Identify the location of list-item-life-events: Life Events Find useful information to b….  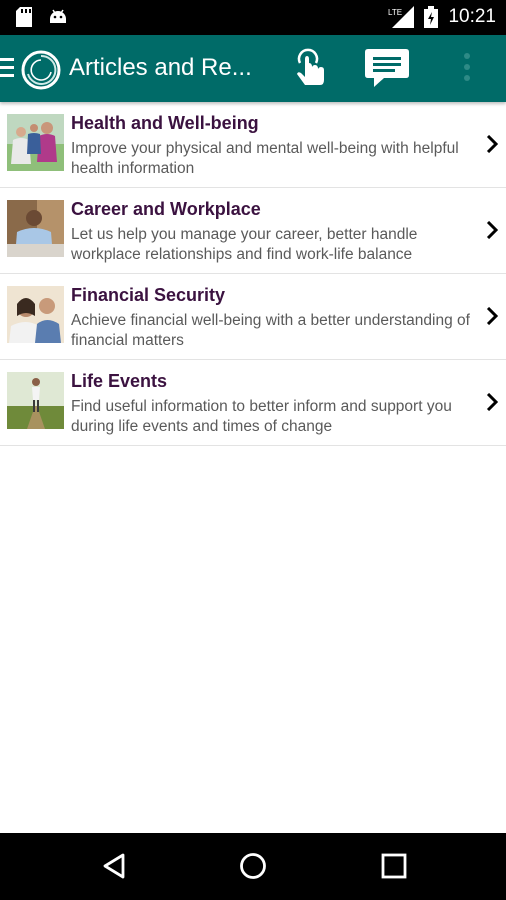
(253, 403).